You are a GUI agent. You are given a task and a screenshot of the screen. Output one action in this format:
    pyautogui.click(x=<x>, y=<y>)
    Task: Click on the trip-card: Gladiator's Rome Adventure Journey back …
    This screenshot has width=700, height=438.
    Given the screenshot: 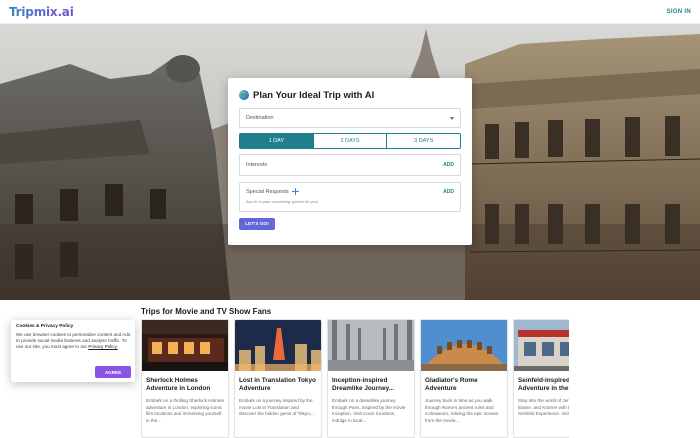 What is the action you would take?
    pyautogui.click(x=464, y=378)
    